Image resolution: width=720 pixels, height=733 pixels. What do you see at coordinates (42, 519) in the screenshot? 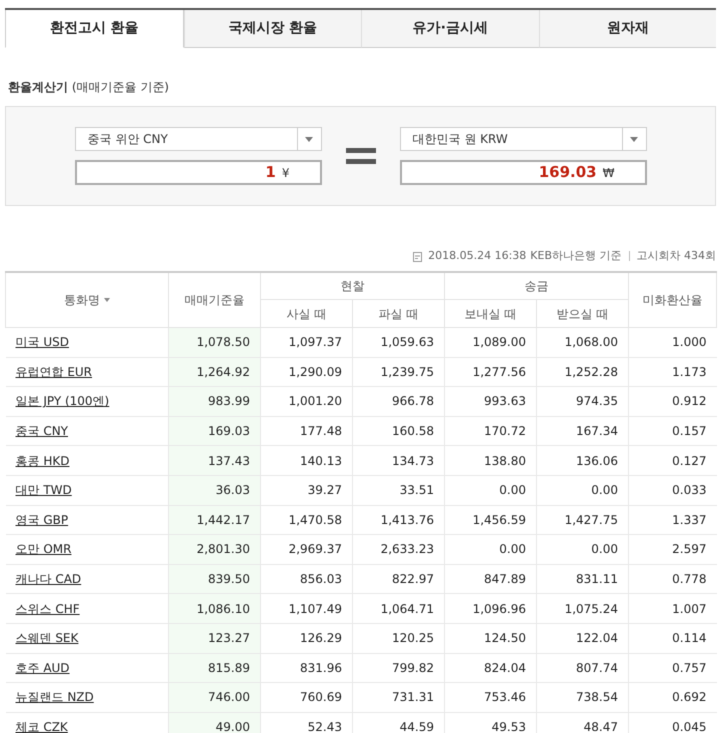
I see `currency-link: 영국 GBP` at bounding box center [42, 519].